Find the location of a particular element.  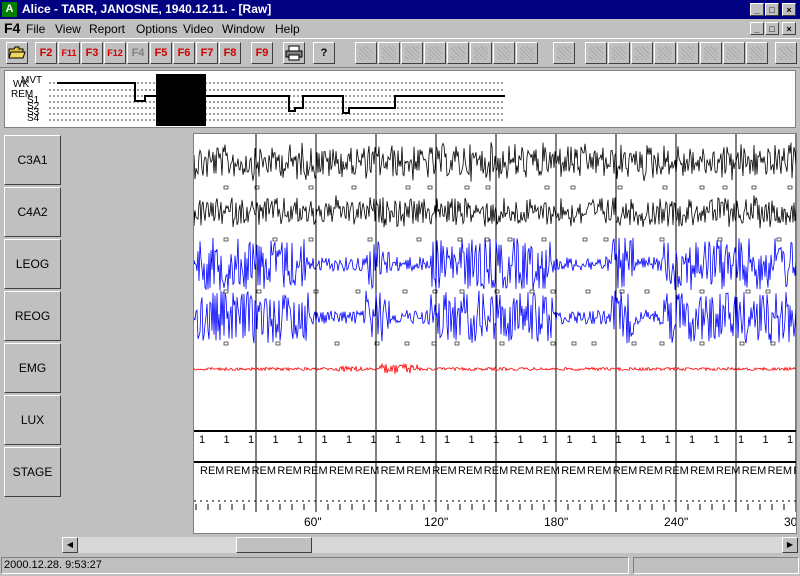

menu-help: Help is located at coordinates (287, 29).